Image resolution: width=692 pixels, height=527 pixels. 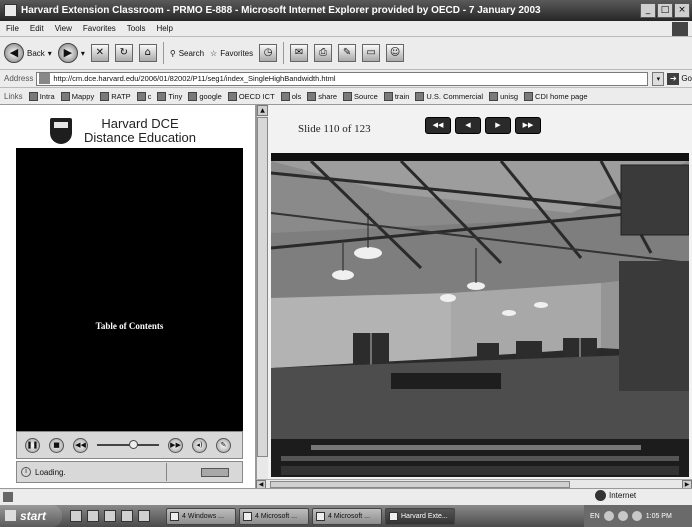 What do you see at coordinates (215, 472) in the screenshot?
I see `buffer-meter` at bounding box center [215, 472].